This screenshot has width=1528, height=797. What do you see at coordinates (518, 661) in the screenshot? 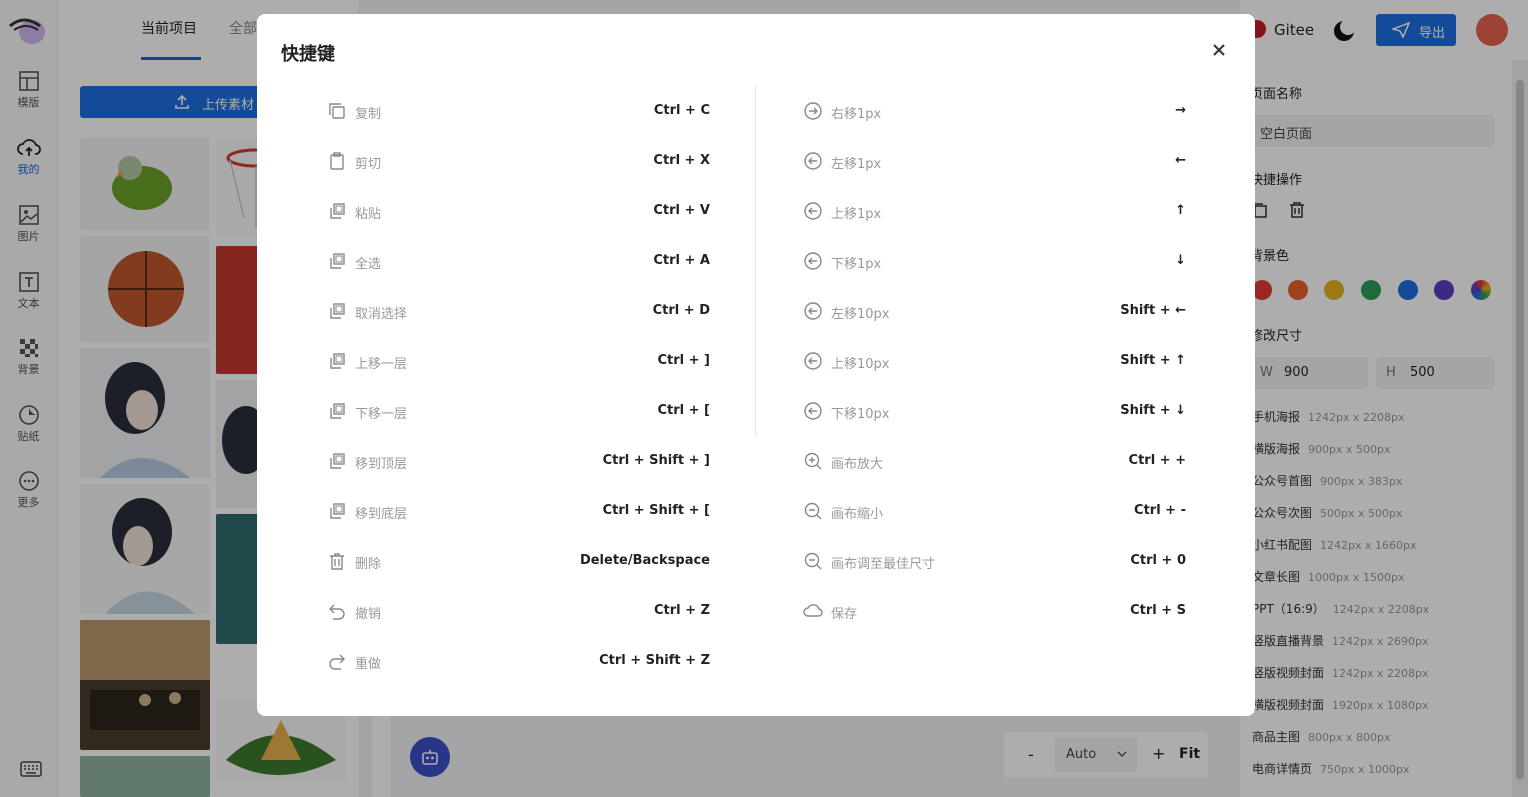
I see `shortcut-row: 重做 Ctrl + Shift + Z` at bounding box center [518, 661].